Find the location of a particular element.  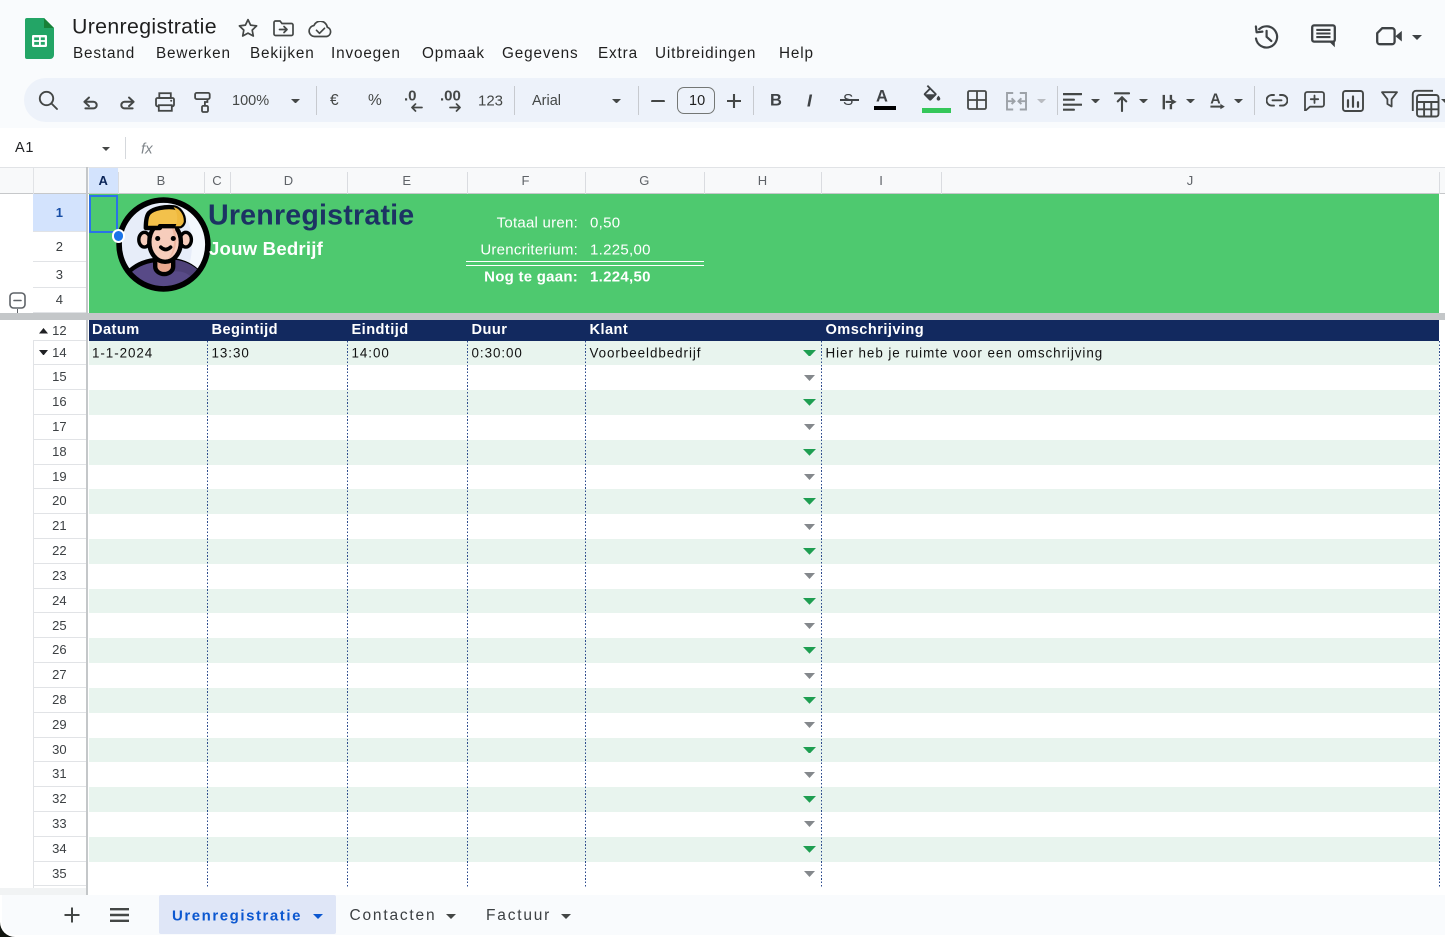

svg-text: A is located at coordinates (1215, 100).